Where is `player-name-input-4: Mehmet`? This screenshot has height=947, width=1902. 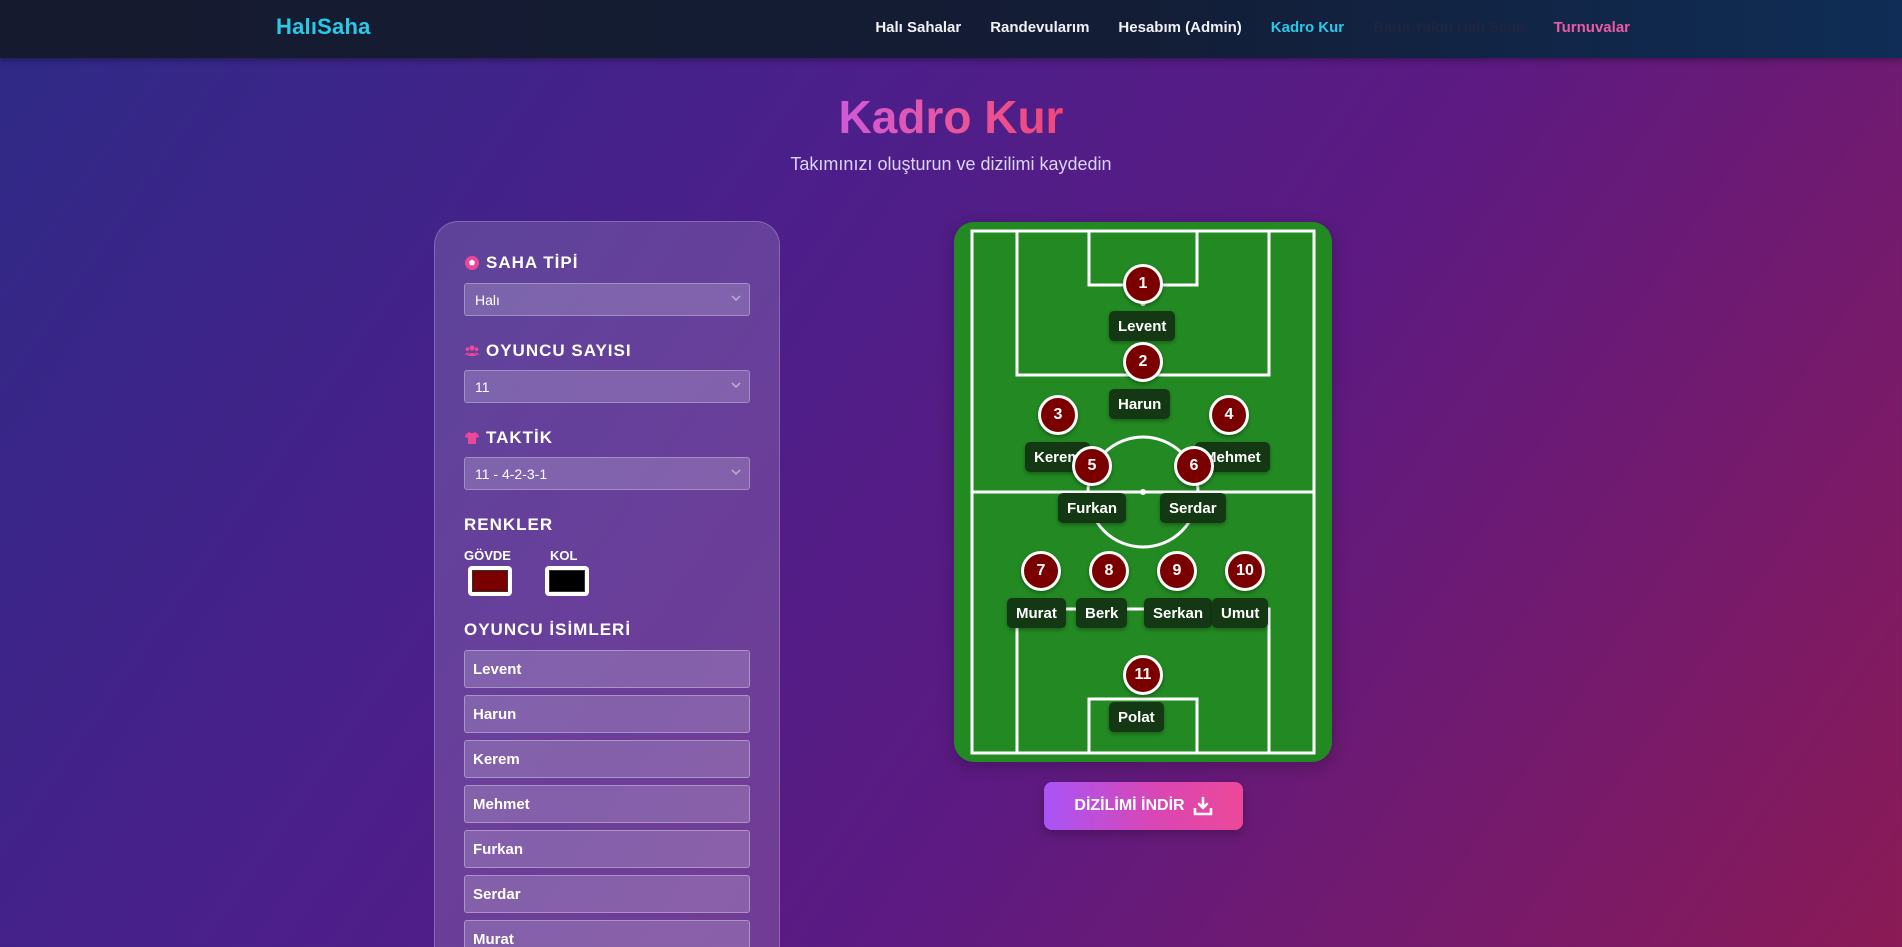
player-name-input-4: Mehmet is located at coordinates (607, 804).